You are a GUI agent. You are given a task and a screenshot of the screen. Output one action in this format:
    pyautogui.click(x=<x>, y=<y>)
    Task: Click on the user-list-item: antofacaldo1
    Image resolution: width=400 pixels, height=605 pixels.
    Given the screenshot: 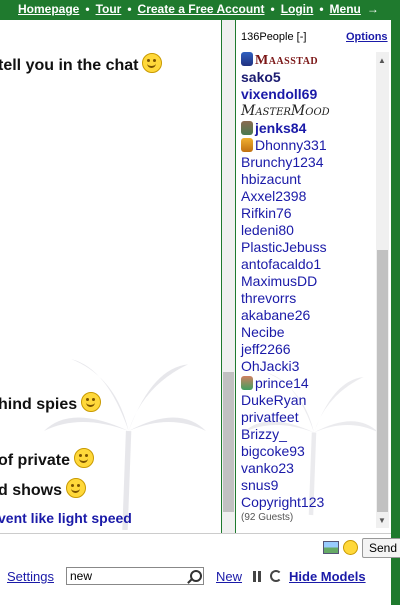 What is the action you would take?
    pyautogui.click(x=285, y=264)
    